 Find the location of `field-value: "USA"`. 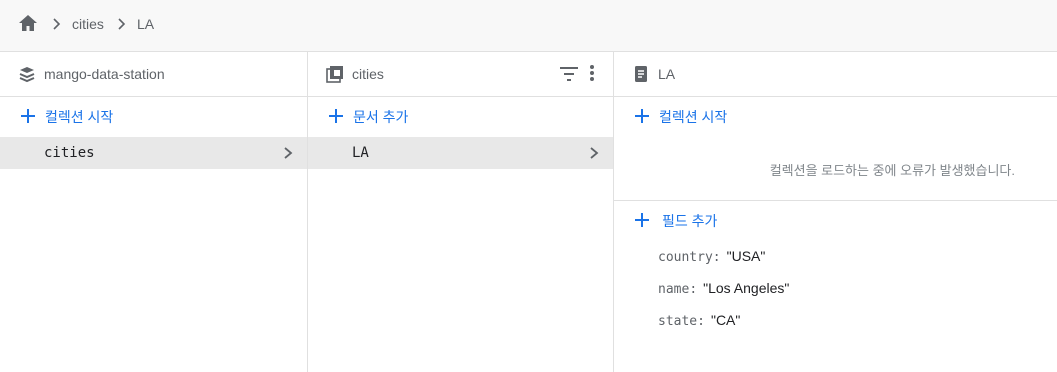

field-value: "USA" is located at coordinates (746, 256).